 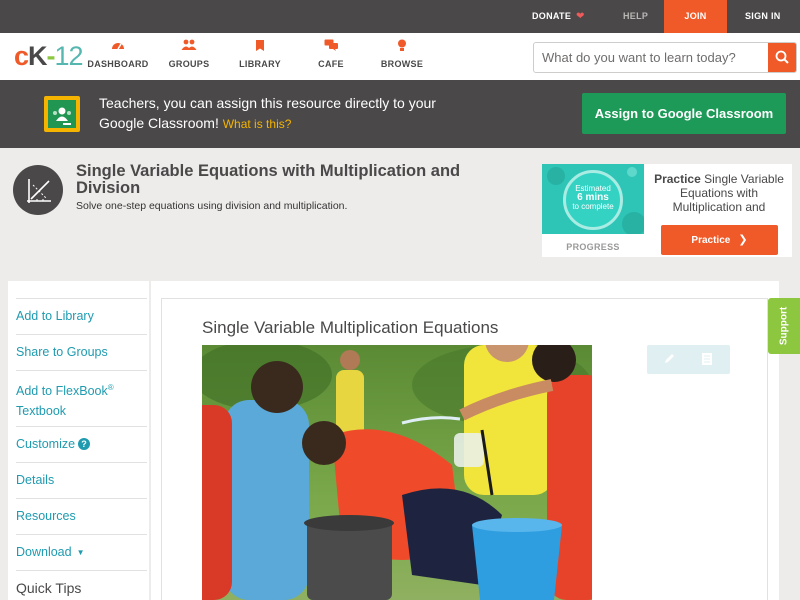 What do you see at coordinates (81, 476) in the screenshot?
I see `sidebar-item-details: Details` at bounding box center [81, 476].